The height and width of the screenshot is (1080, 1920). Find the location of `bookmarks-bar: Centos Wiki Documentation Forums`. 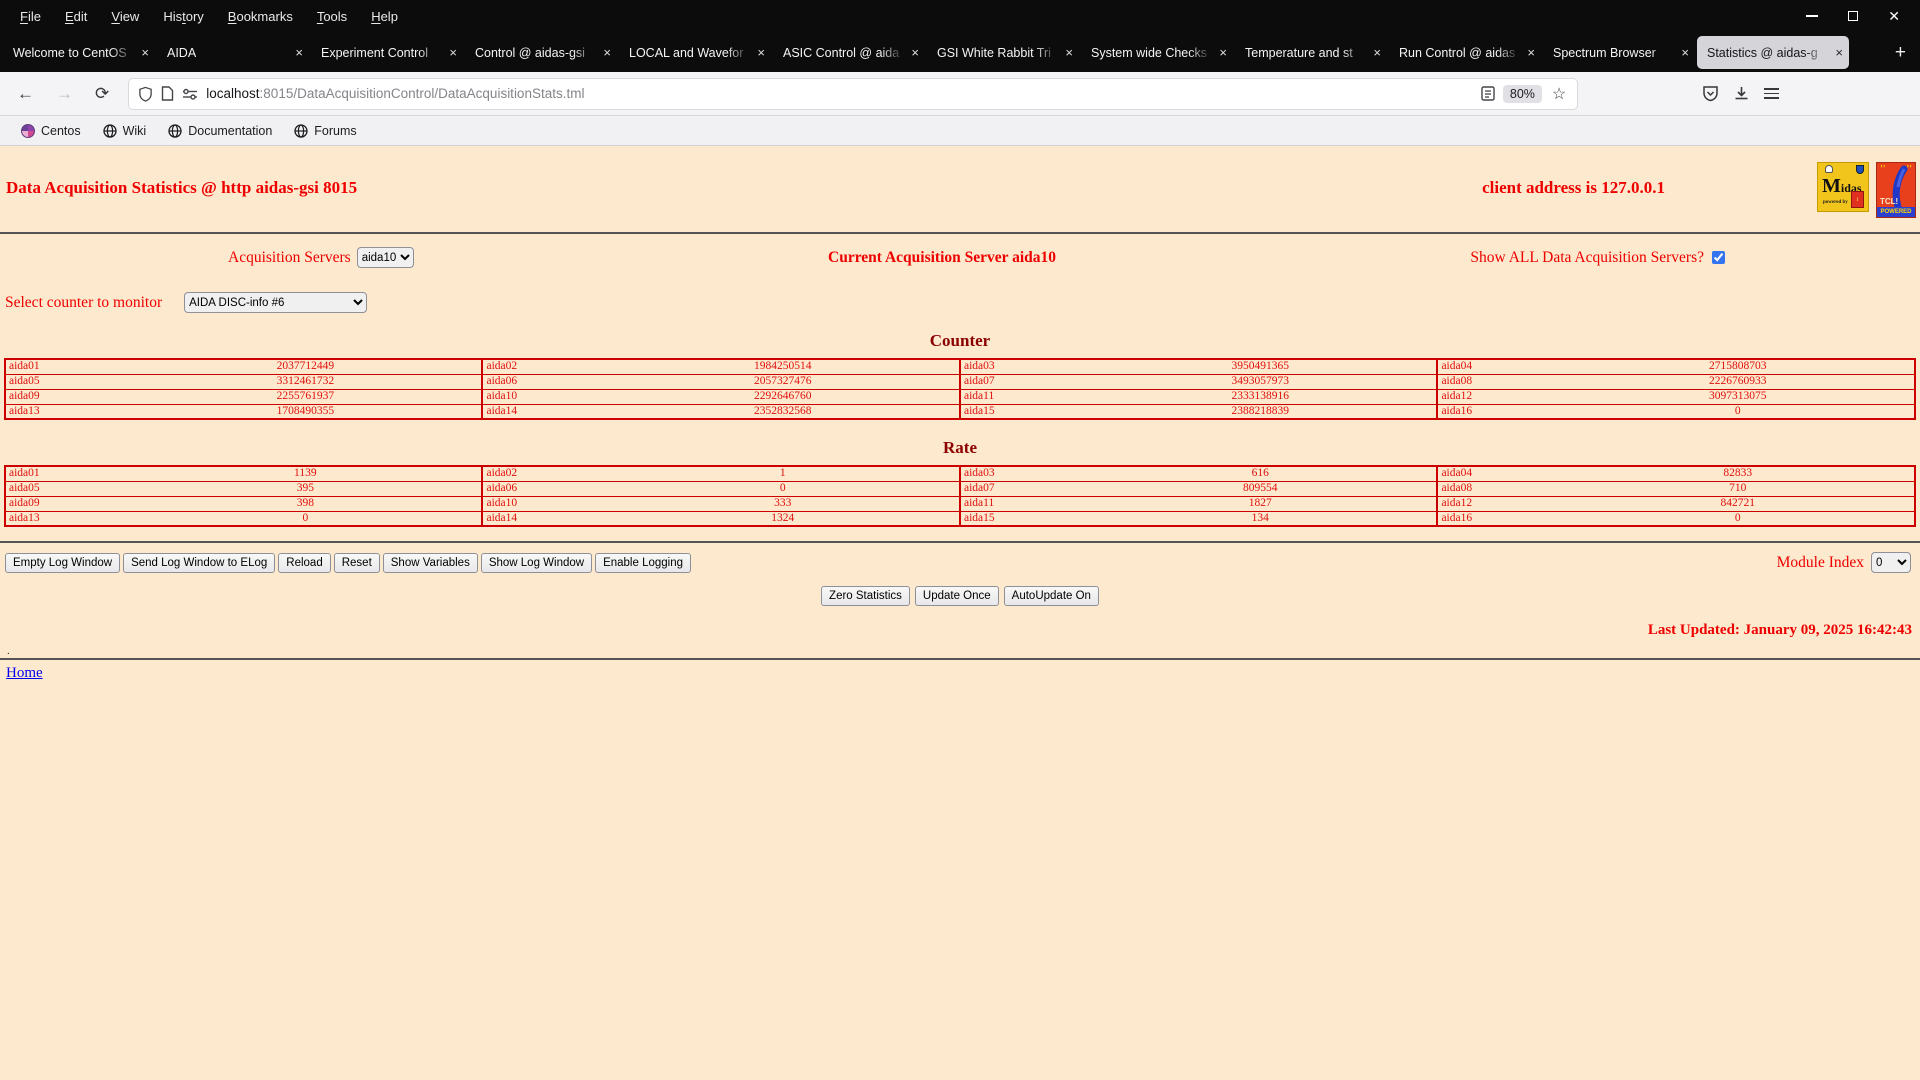

bookmarks-bar: Centos Wiki Documentation Forums is located at coordinates (960, 131).